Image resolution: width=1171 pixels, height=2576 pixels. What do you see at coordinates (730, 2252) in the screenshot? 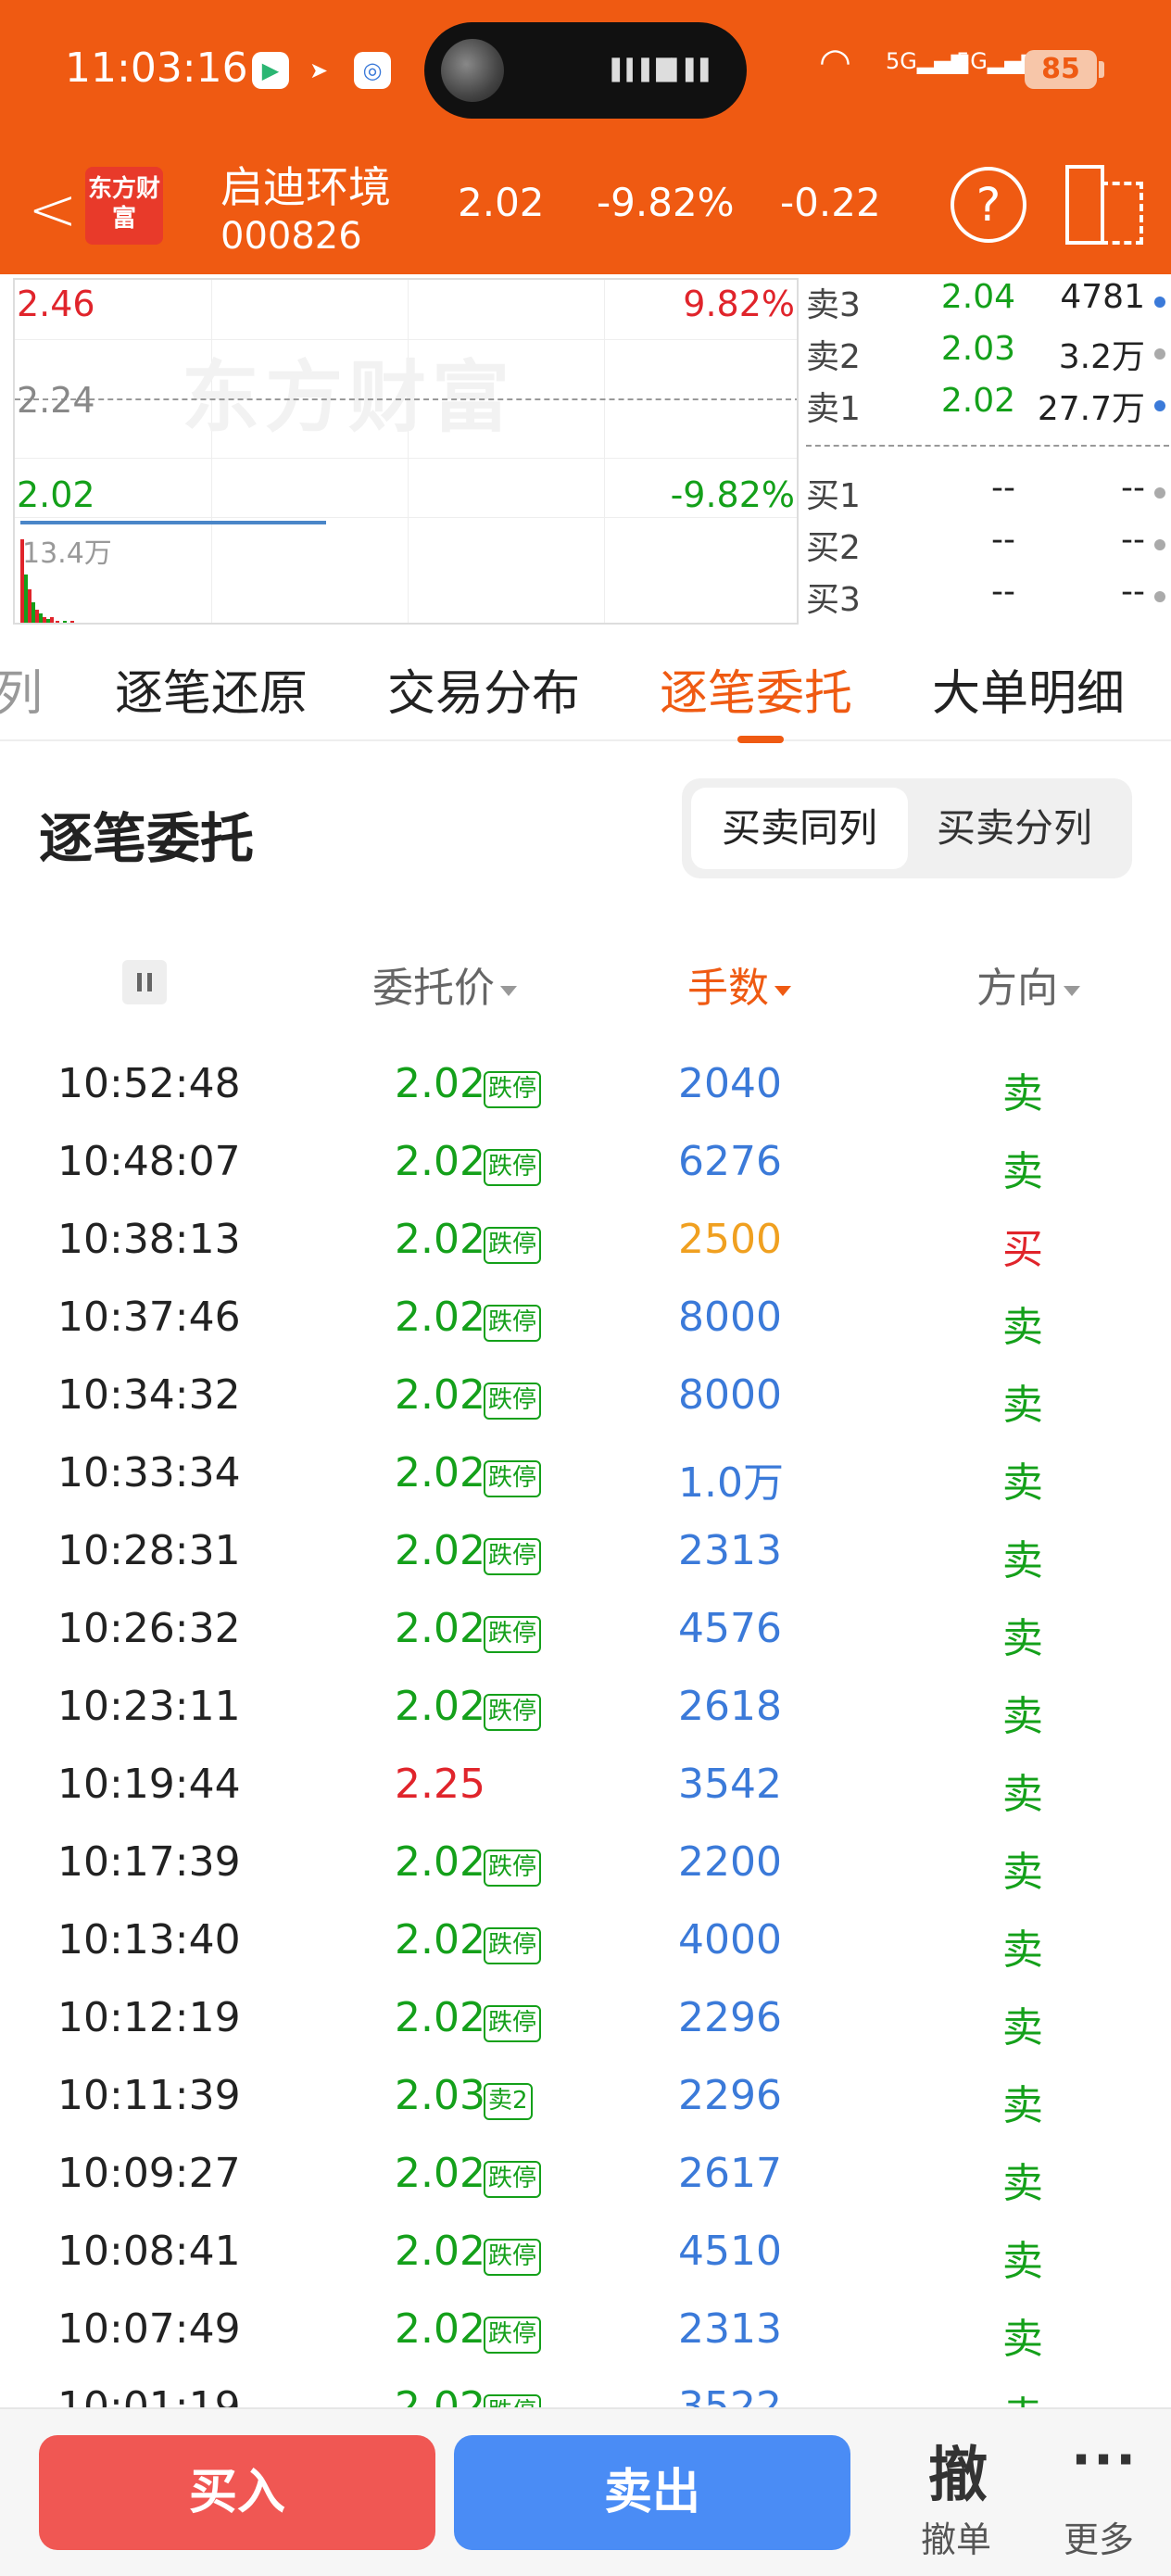
I see `order-qty: 4510` at bounding box center [730, 2252].